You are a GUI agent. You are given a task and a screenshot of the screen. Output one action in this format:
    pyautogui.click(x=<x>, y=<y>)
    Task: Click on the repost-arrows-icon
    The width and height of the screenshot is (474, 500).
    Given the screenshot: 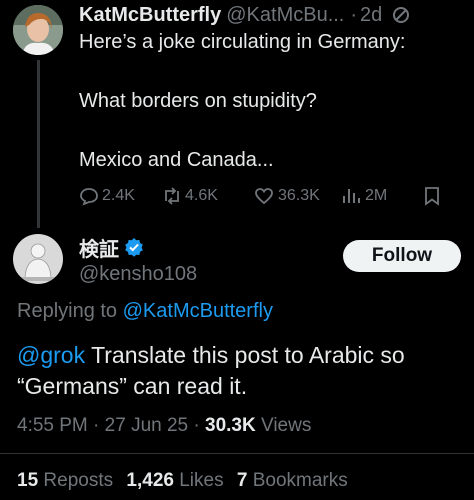 What is the action you would take?
    pyautogui.click(x=172, y=196)
    